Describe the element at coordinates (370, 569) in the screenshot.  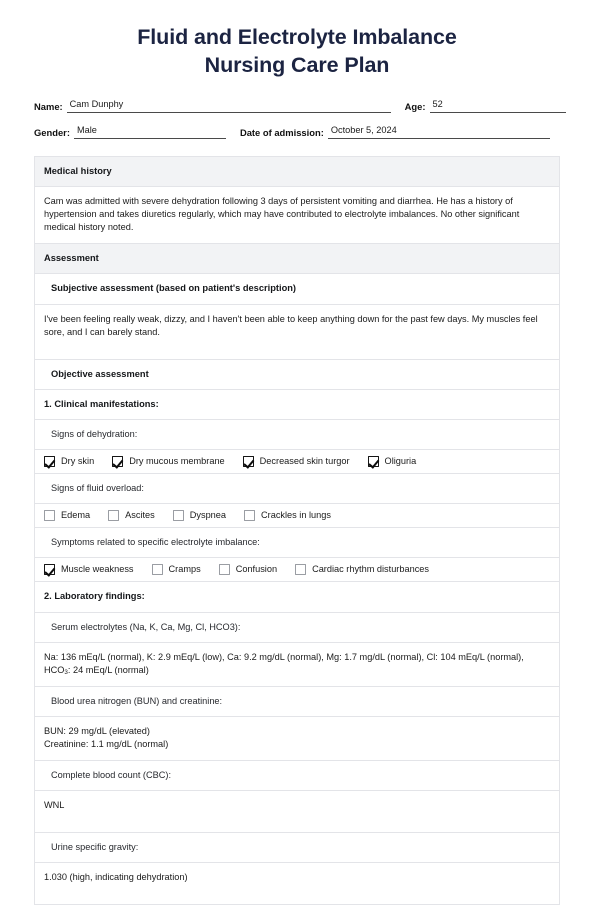
I see `checkbox-label: Cardiac rhythm disturbances` at that location.